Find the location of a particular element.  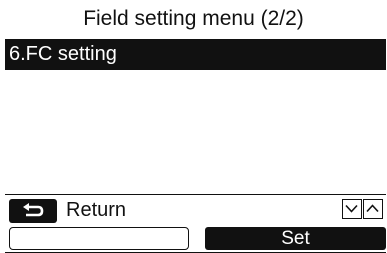

footer-divider is located at coordinates (195, 194).